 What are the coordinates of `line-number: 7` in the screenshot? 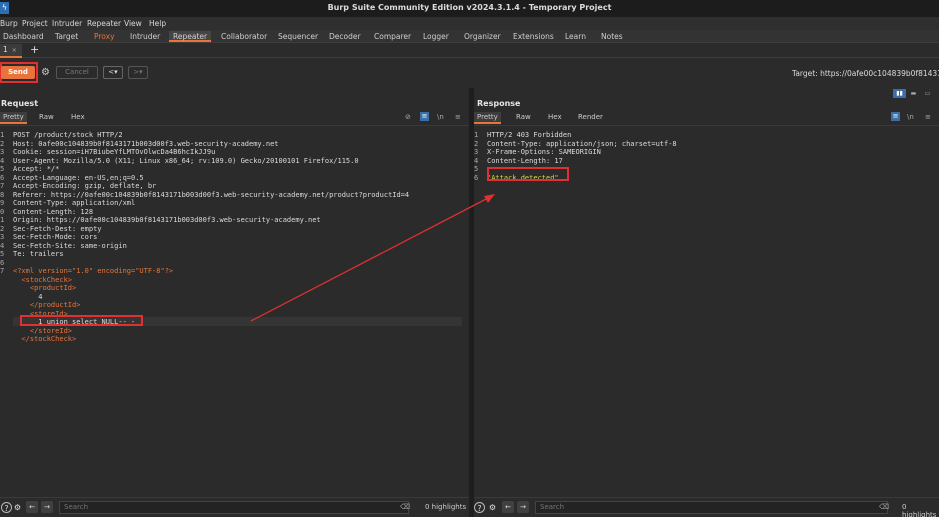 It's located at (2, 186).